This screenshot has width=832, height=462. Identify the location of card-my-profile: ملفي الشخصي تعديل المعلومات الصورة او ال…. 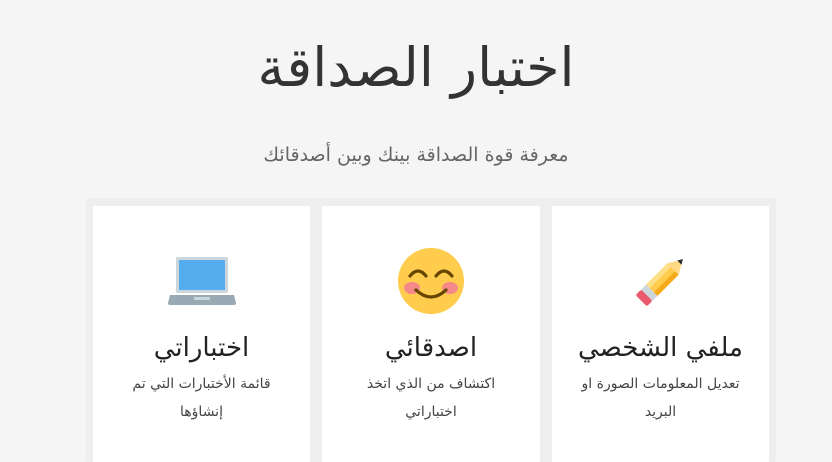
(660, 334).